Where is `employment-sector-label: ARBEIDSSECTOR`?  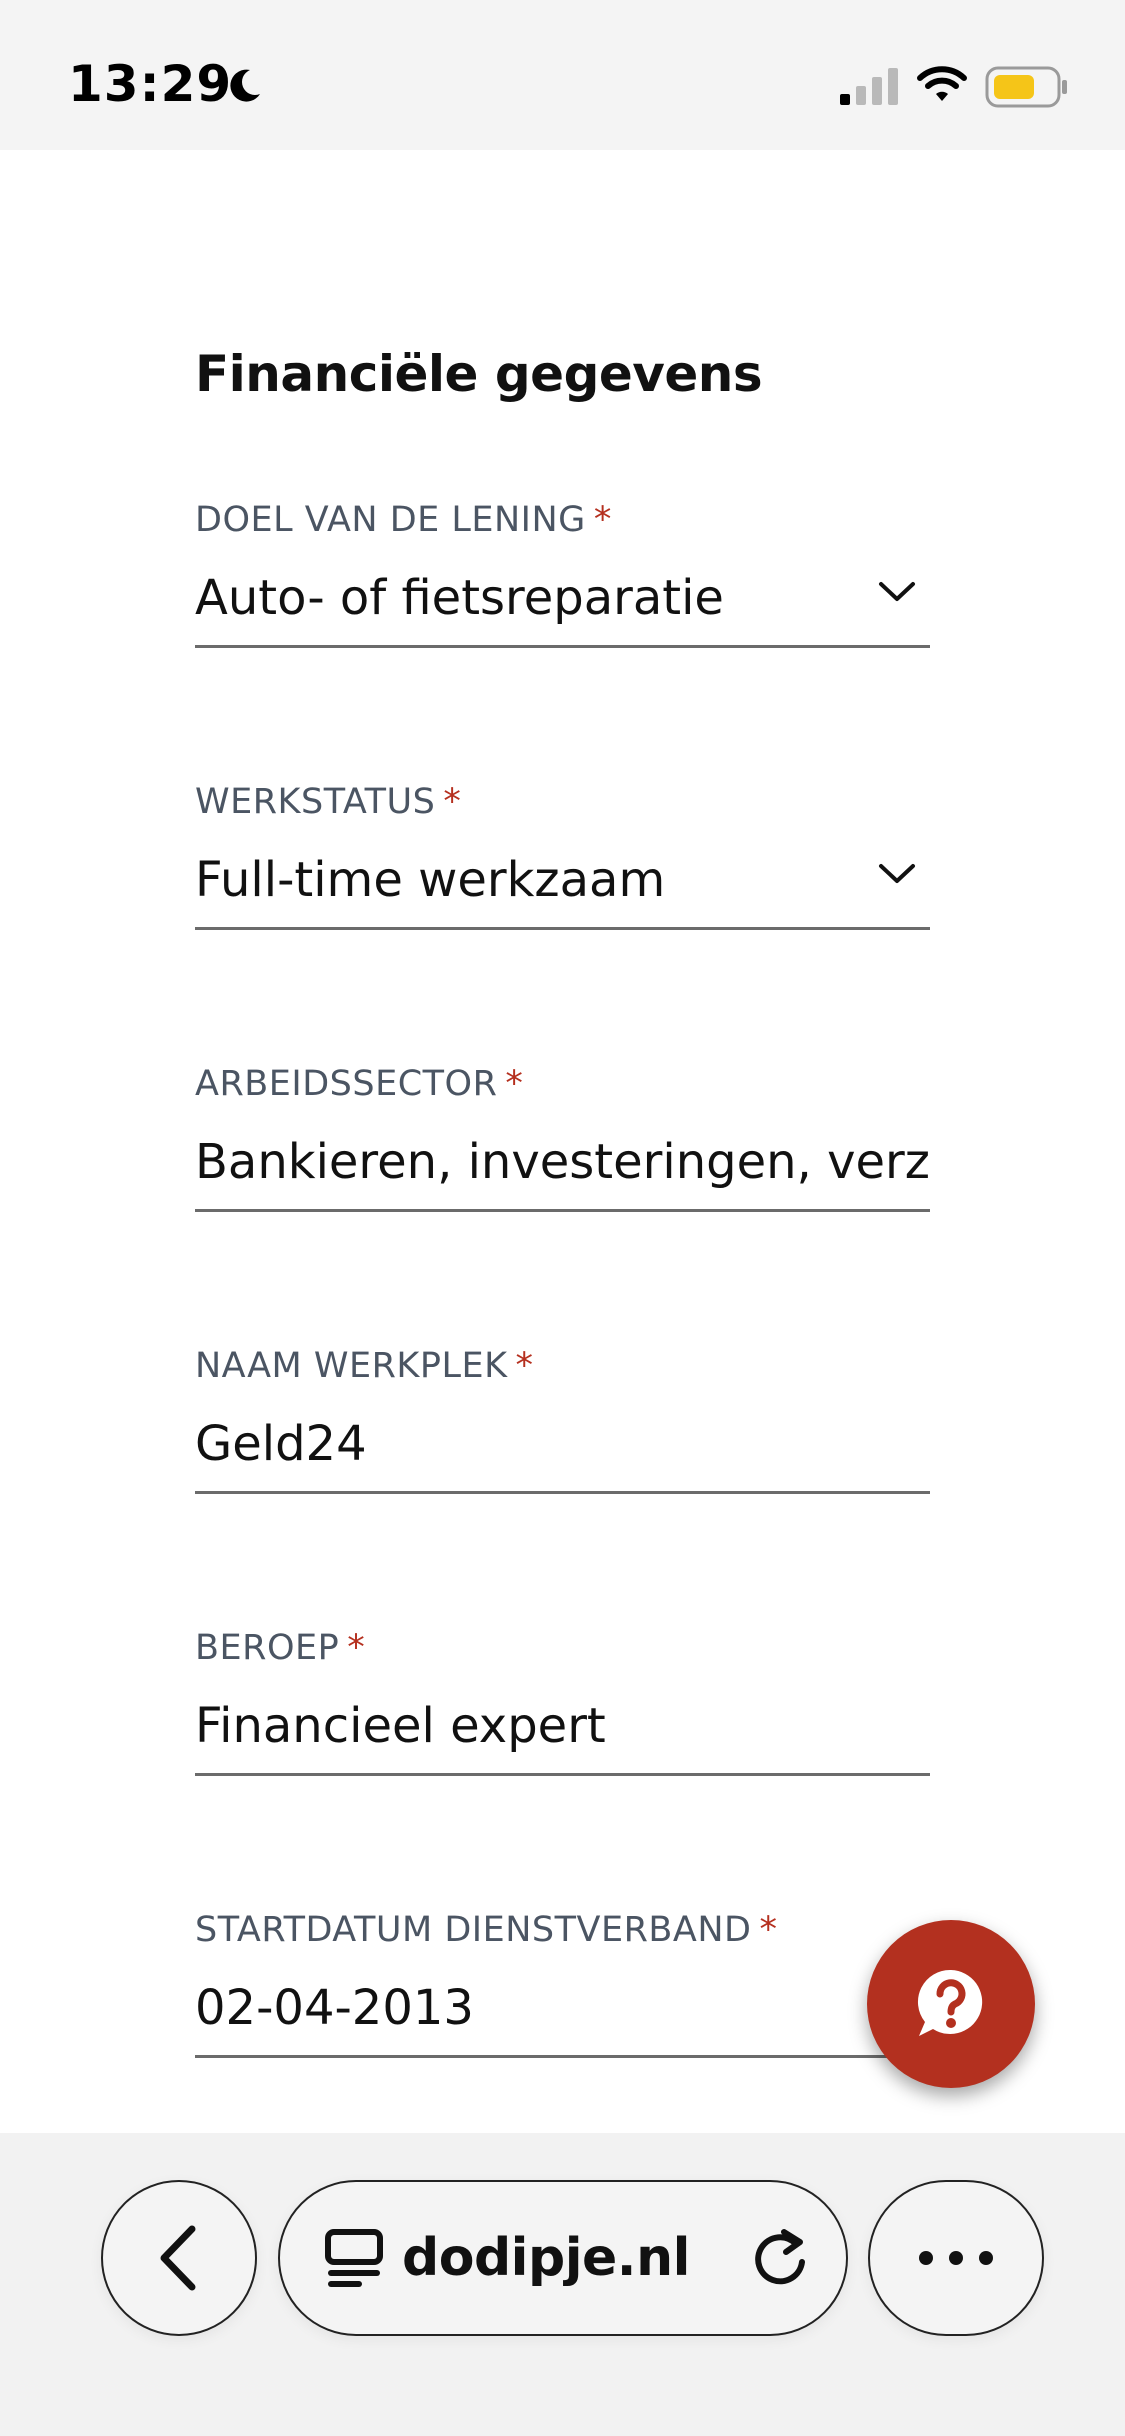
employment-sector-label: ARBEIDSSECTOR is located at coordinates (346, 1084).